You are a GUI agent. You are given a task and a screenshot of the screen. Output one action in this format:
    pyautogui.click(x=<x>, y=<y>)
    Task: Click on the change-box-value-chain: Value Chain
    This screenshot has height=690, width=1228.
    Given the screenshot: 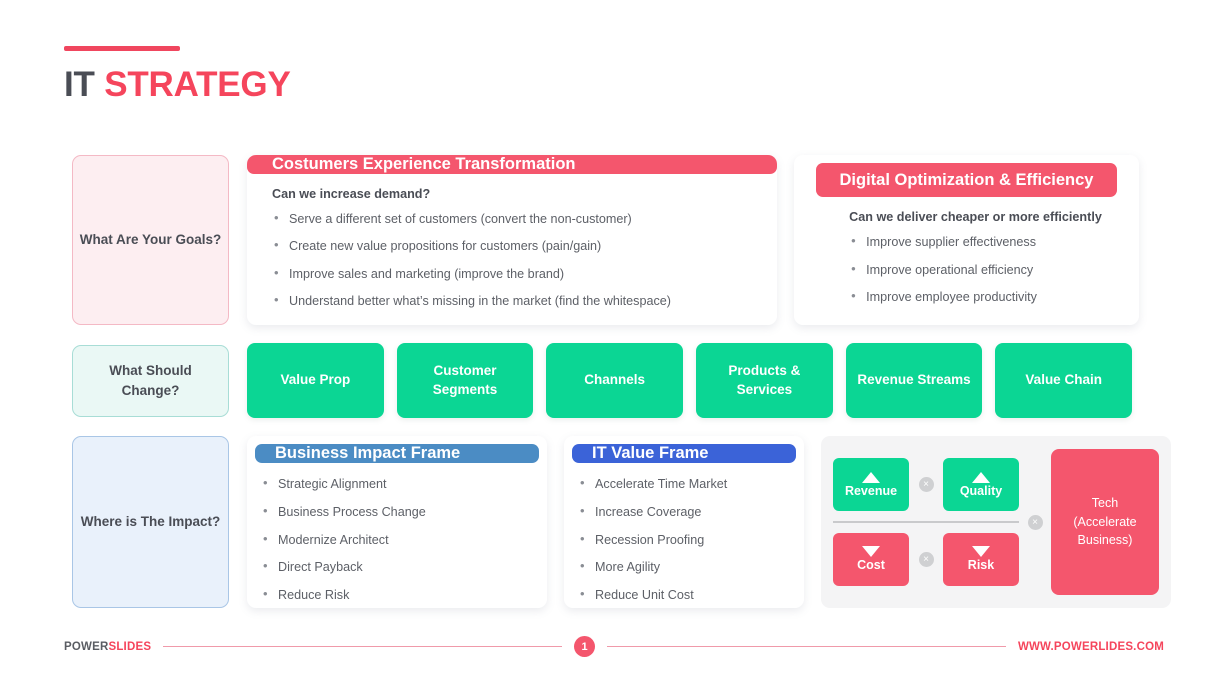 What is the action you would take?
    pyautogui.click(x=1064, y=380)
    